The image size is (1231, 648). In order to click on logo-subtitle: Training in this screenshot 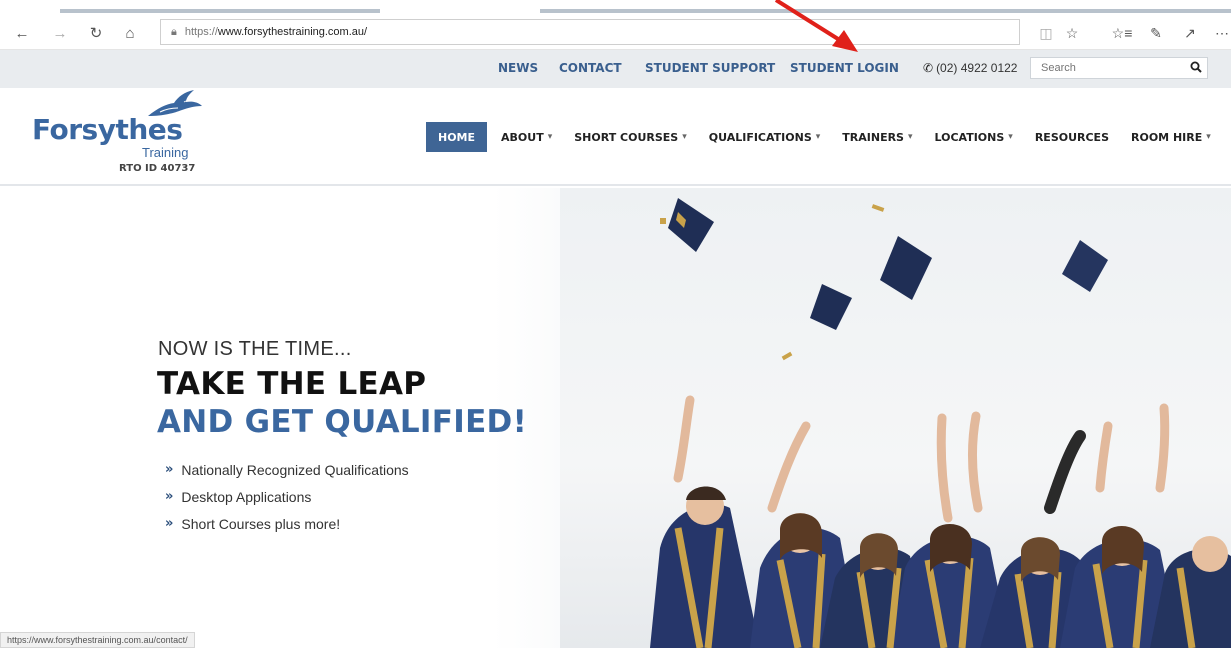, I will do `click(165, 152)`.